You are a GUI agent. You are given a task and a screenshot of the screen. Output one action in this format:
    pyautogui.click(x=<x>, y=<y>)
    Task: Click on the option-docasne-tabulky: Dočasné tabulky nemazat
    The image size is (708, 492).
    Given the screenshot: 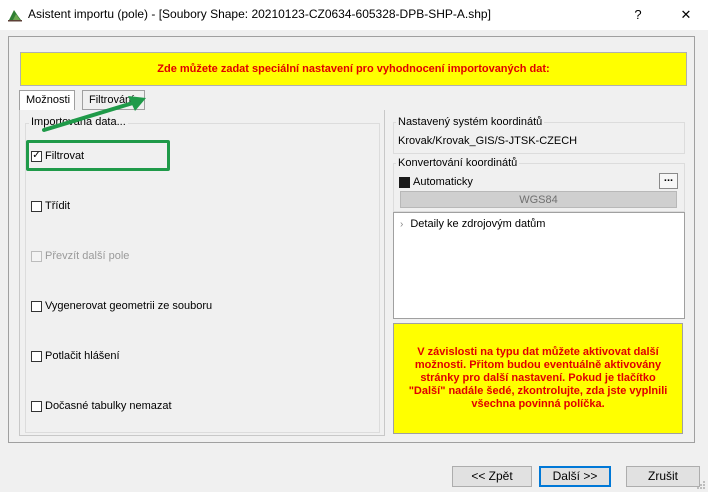 What is the action you would take?
    pyautogui.click(x=101, y=406)
    